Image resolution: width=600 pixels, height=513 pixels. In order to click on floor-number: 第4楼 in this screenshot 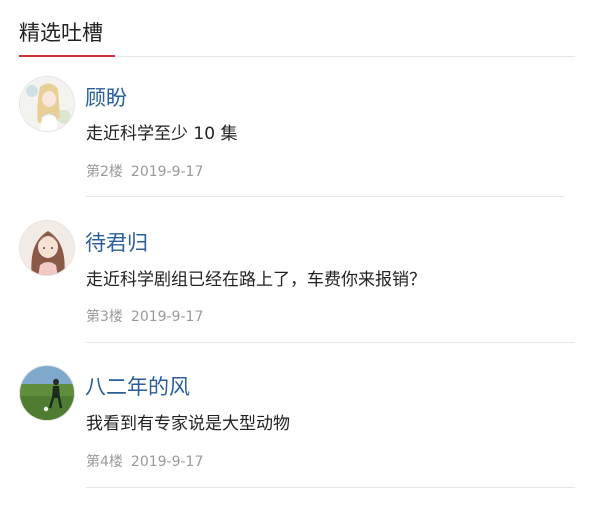, I will do `click(104, 462)`.